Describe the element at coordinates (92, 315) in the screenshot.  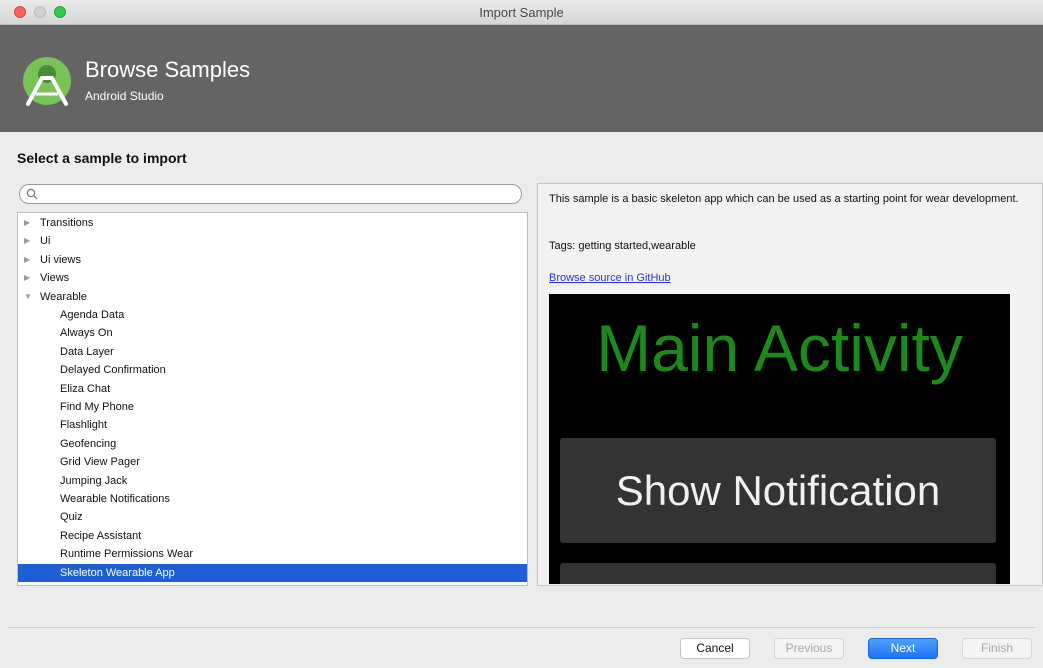
I see `tree-item-label: Agenda Data` at that location.